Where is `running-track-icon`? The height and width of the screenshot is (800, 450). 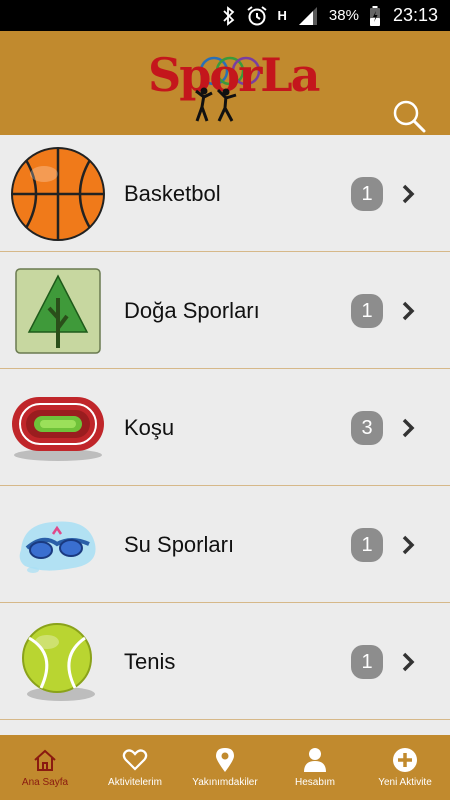 running-track-icon is located at coordinates (58, 428).